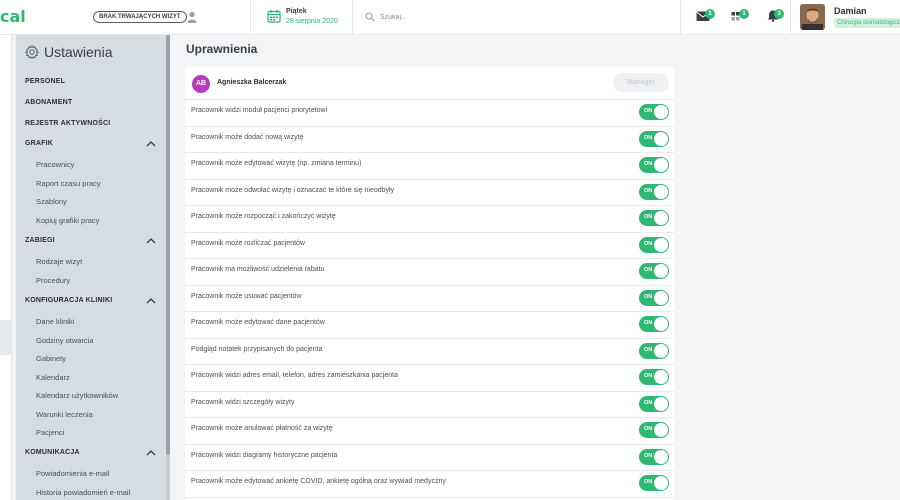  What do you see at coordinates (480, 17) in the screenshot?
I see `search-input` at bounding box center [480, 17].